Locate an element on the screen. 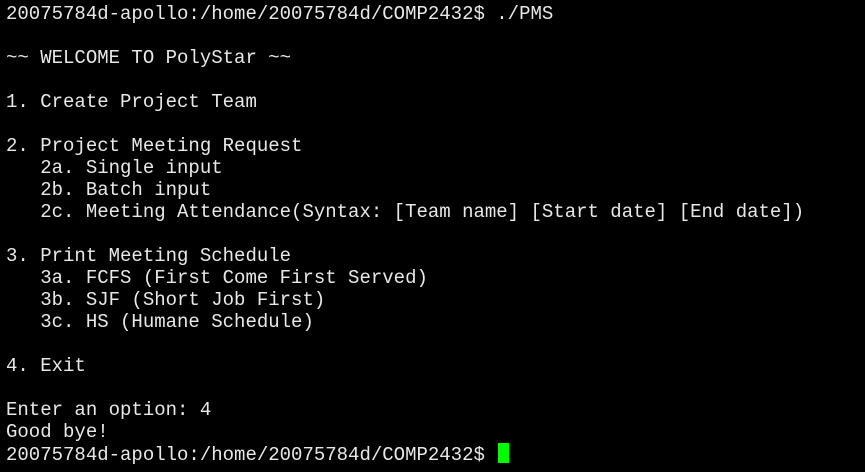 This screenshot has width=865, height=472. clipped-previous-output is located at coordinates (475, 0).